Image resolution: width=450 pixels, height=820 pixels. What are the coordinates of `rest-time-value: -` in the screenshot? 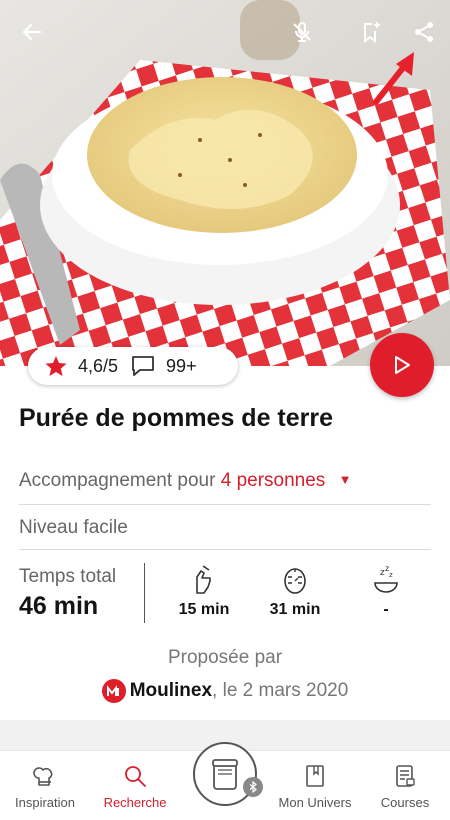 It's located at (386, 609).